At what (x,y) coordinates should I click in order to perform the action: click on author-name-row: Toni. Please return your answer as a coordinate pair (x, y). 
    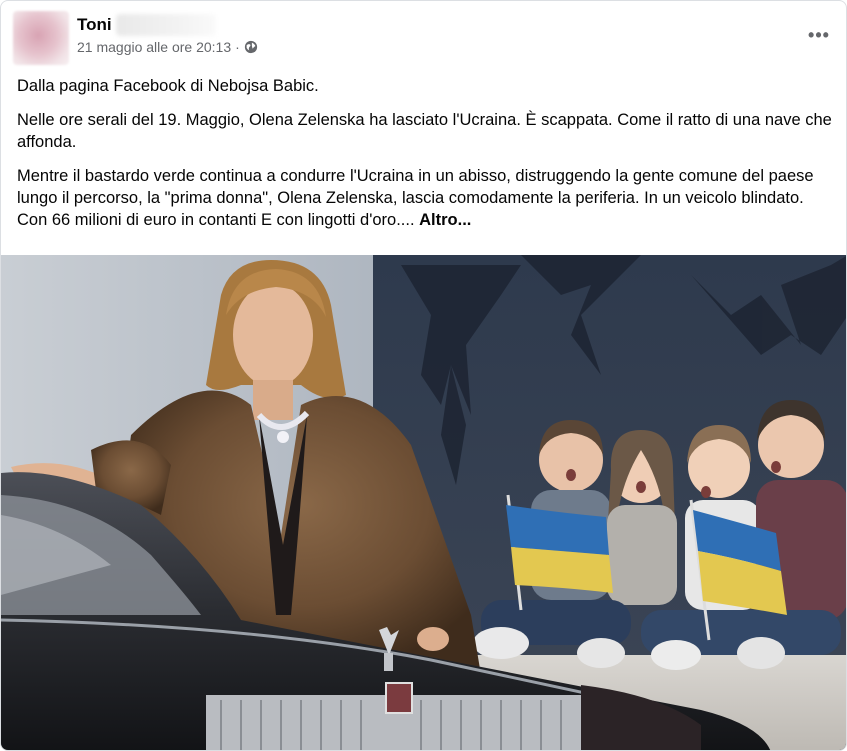
    Looking at the image, I should click on (146, 25).